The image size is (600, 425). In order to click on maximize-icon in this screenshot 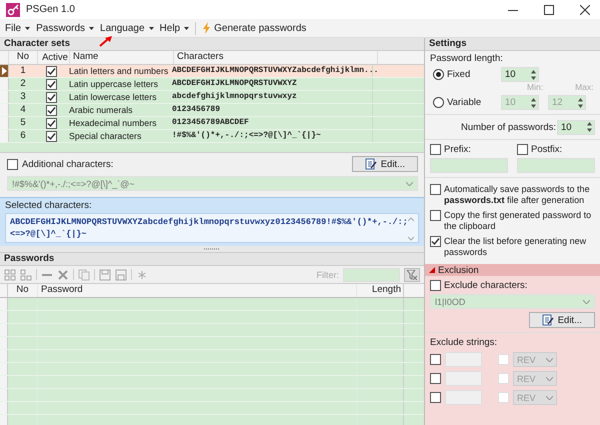, I will do `click(549, 9)`.